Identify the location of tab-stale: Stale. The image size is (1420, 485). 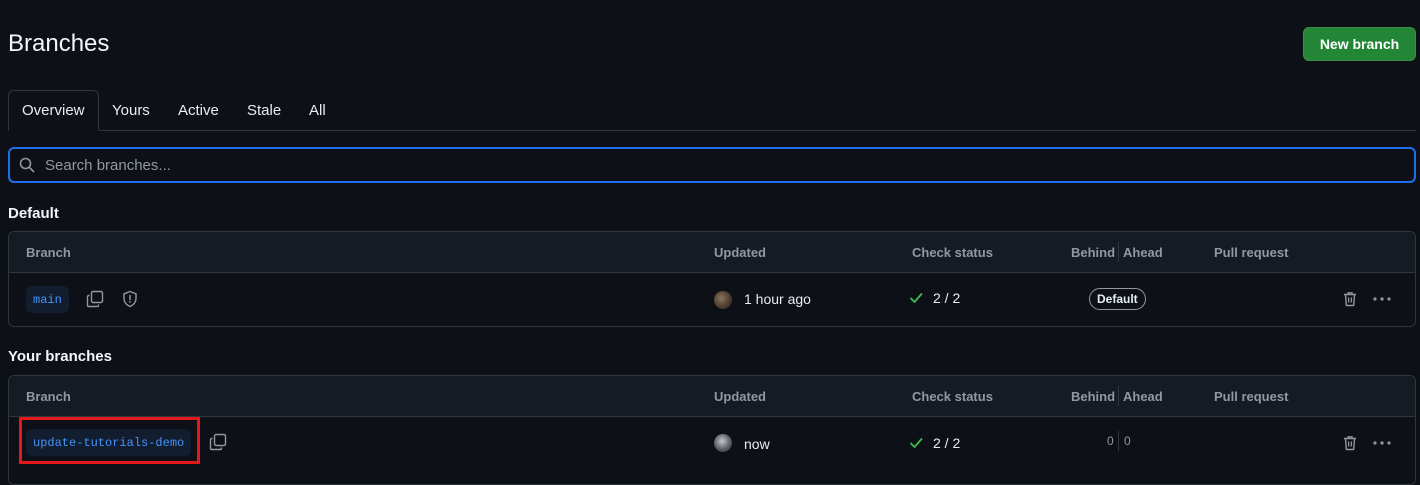
(264, 110).